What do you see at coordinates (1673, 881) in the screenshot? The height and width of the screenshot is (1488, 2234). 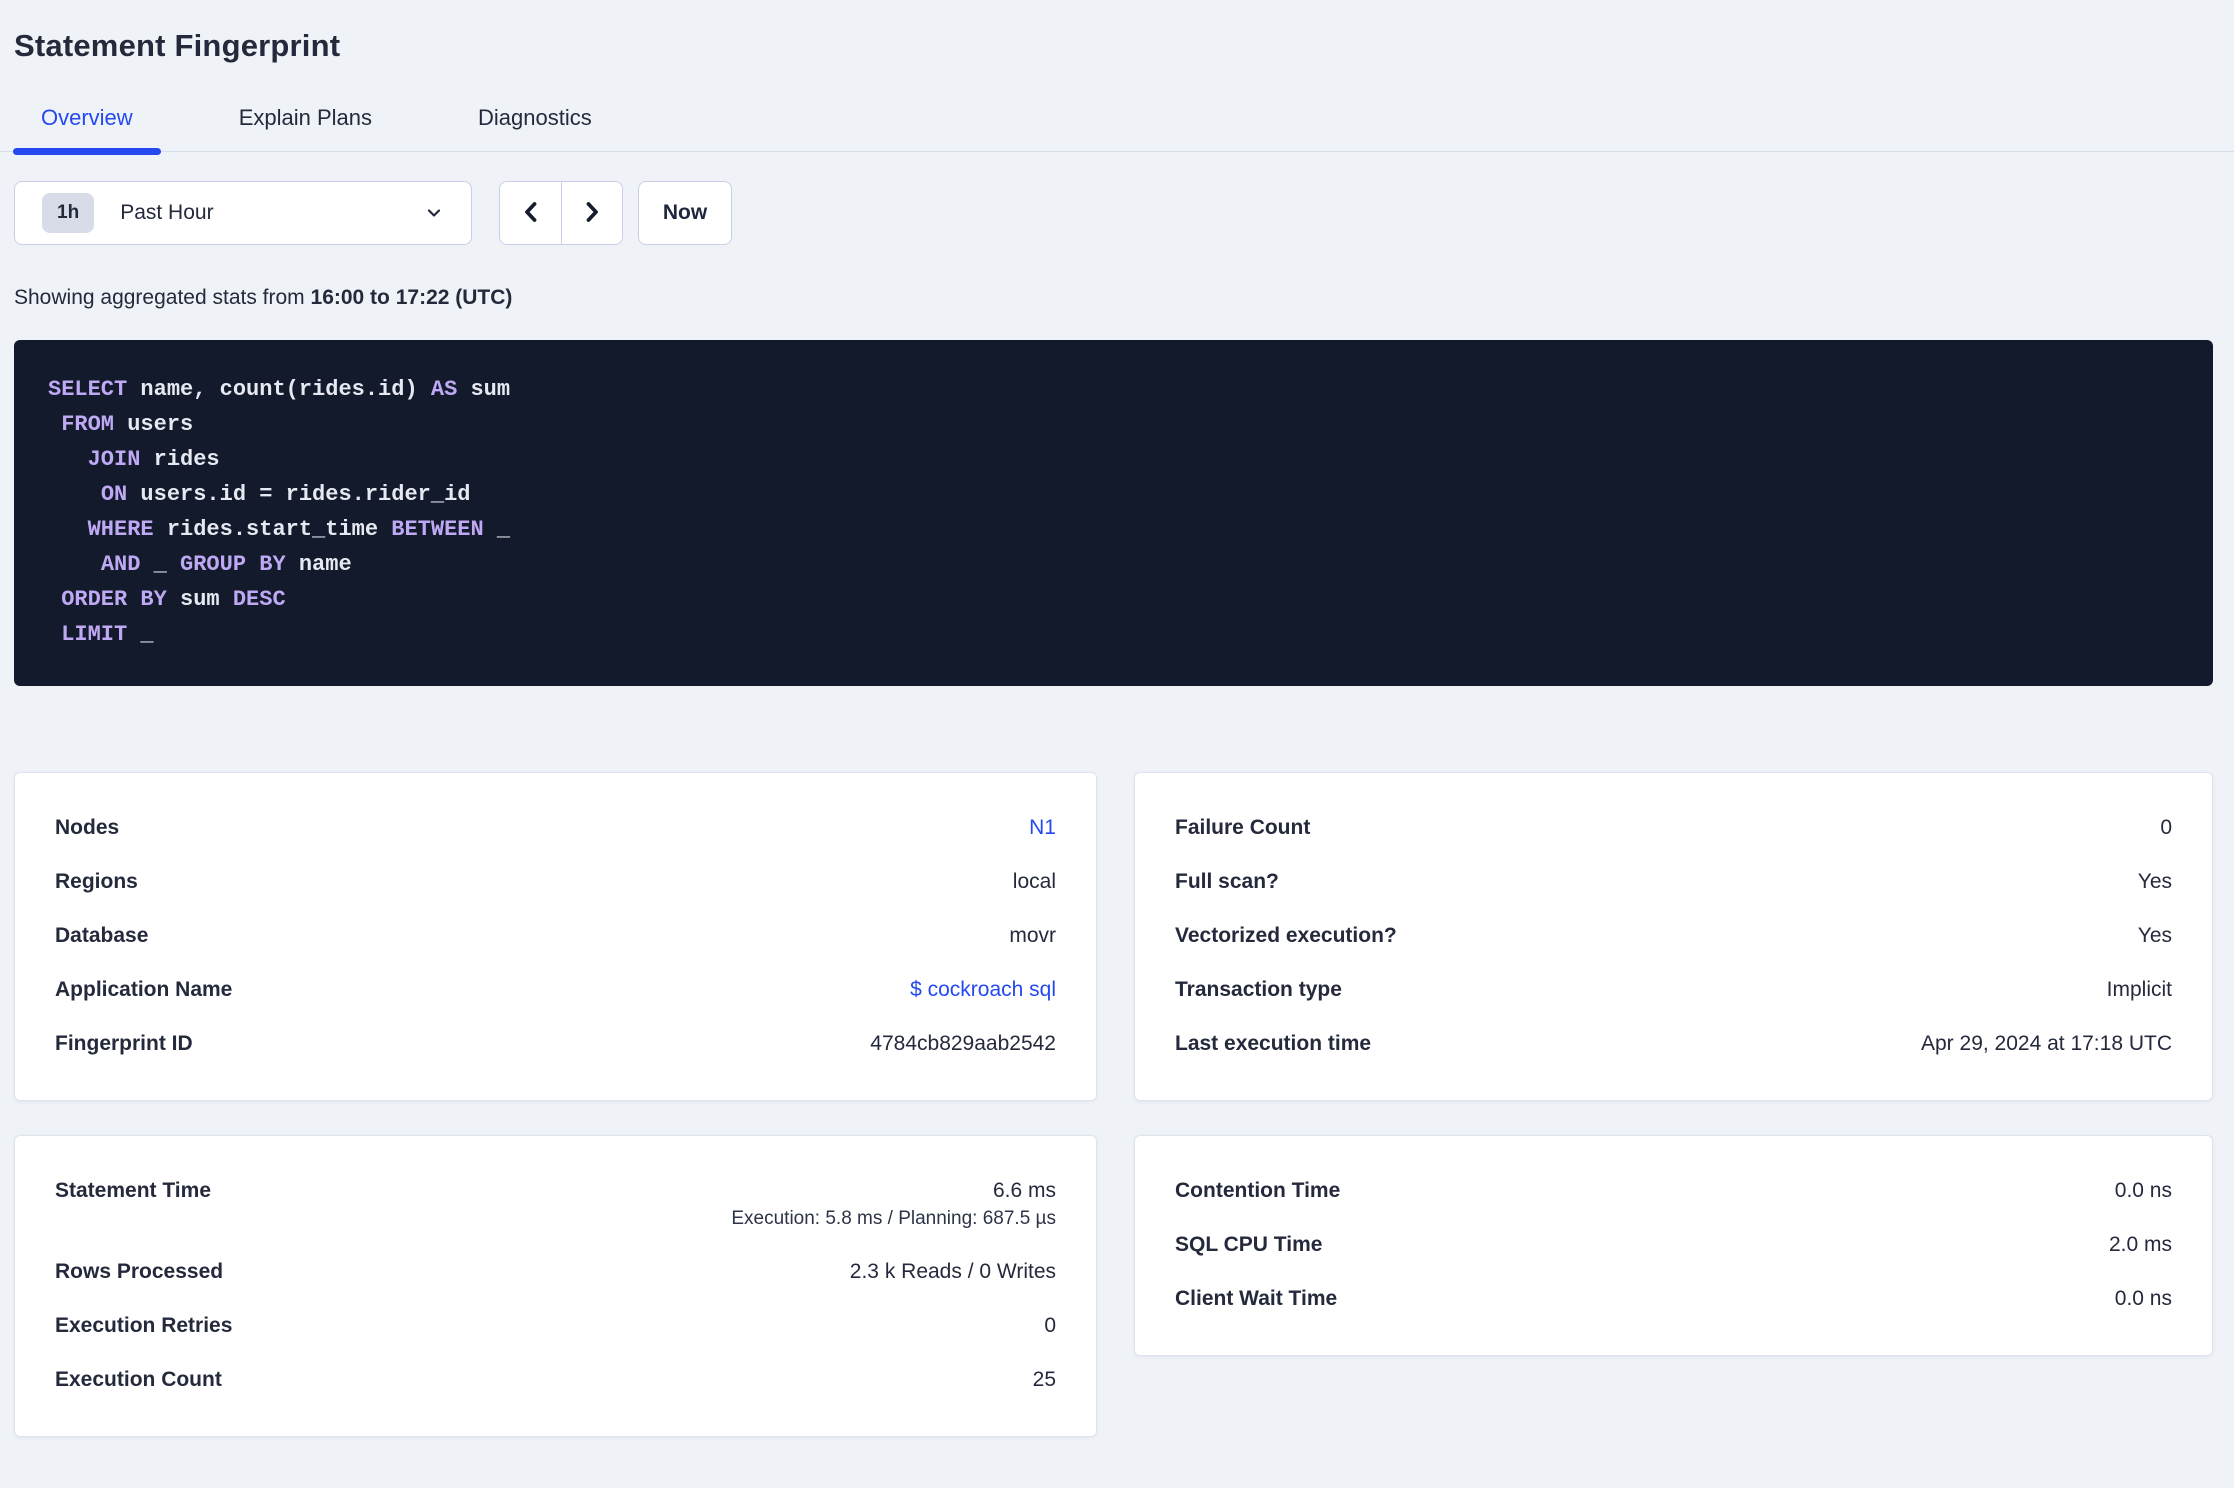 I see `row-full-scan: Full scan? Yes` at bounding box center [1673, 881].